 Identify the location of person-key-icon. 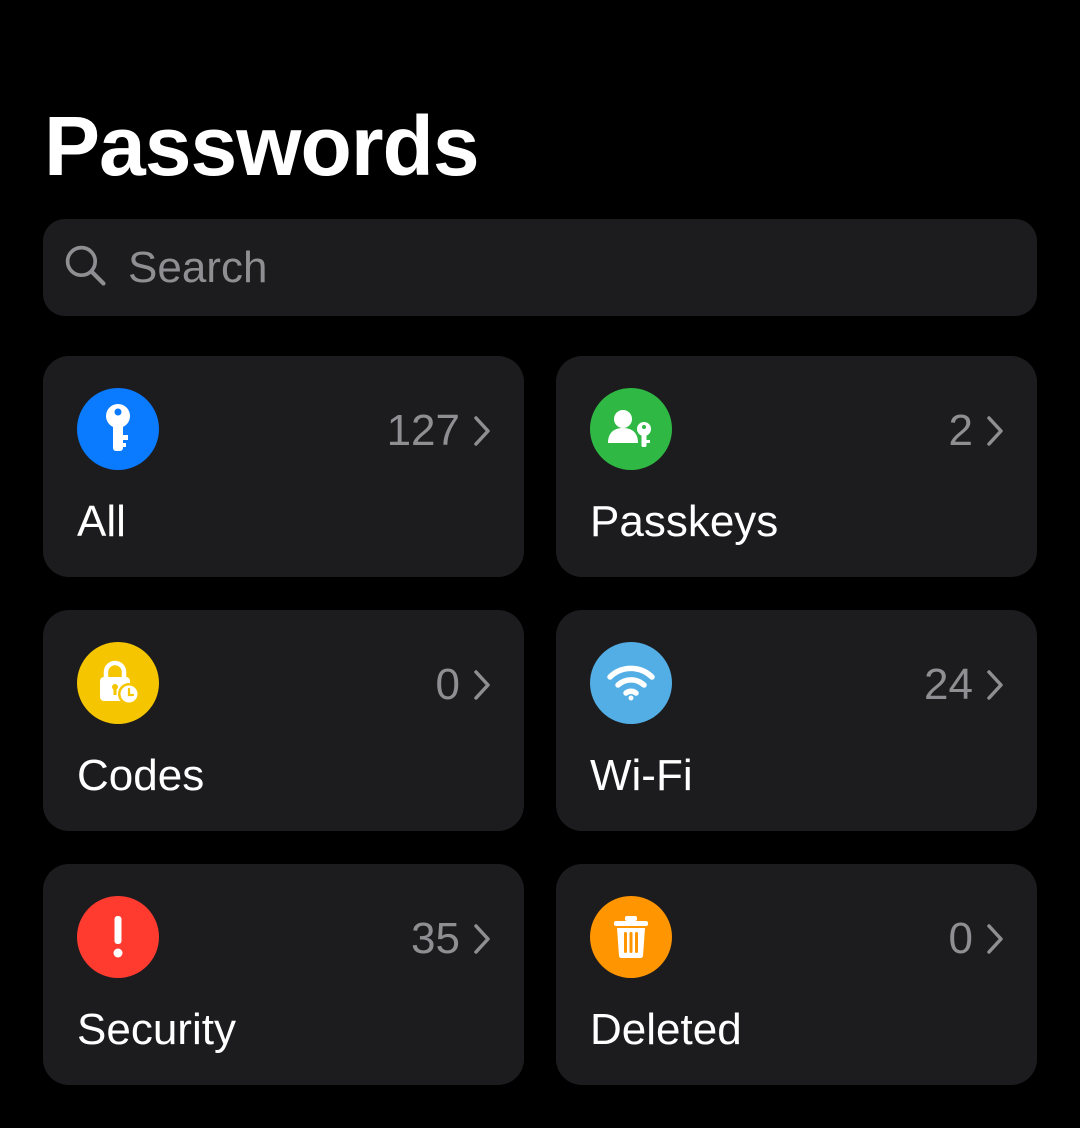
(631, 429).